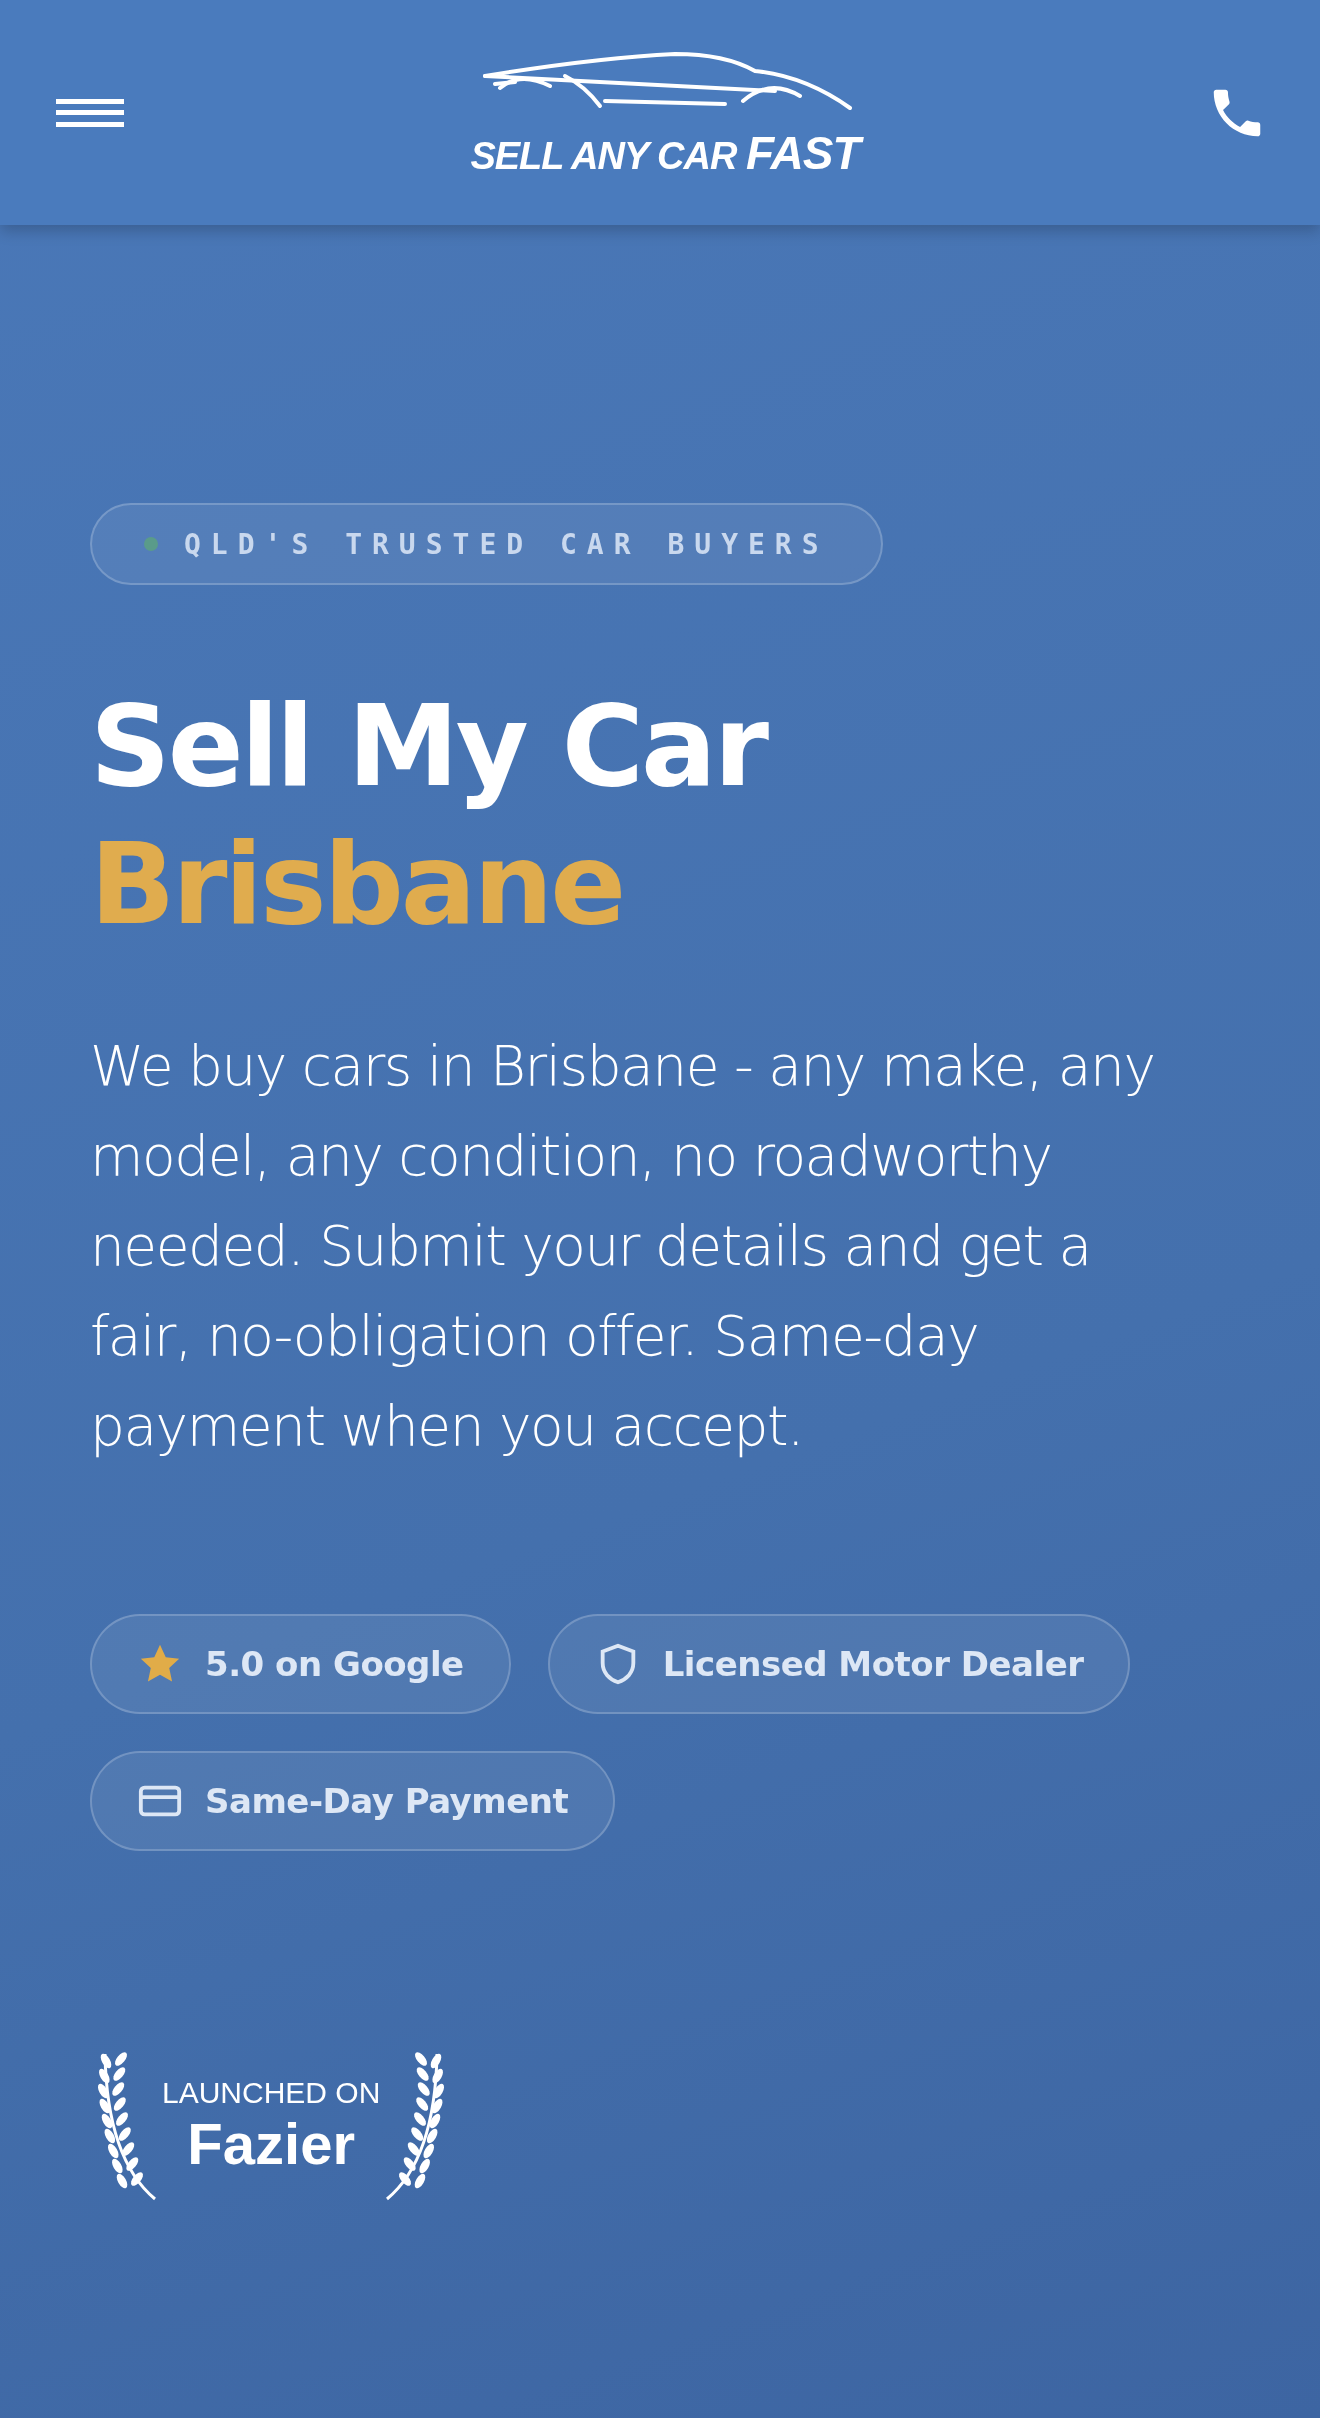  What do you see at coordinates (357, 884) in the screenshot?
I see `hero-title-highlight: Brisbane` at bounding box center [357, 884].